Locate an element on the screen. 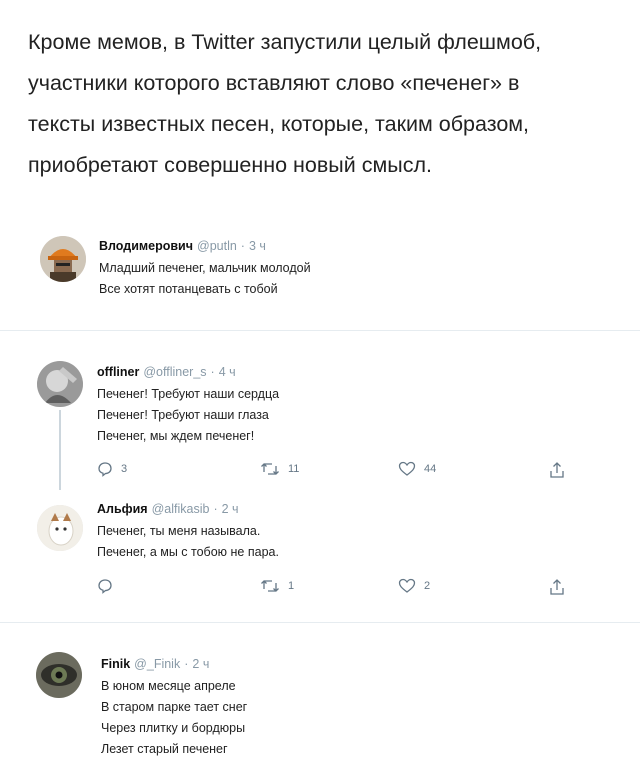 This screenshot has width=640, height=784. tweet-header: Альфия @alfikasib · 2 ч is located at coordinates (168, 509).